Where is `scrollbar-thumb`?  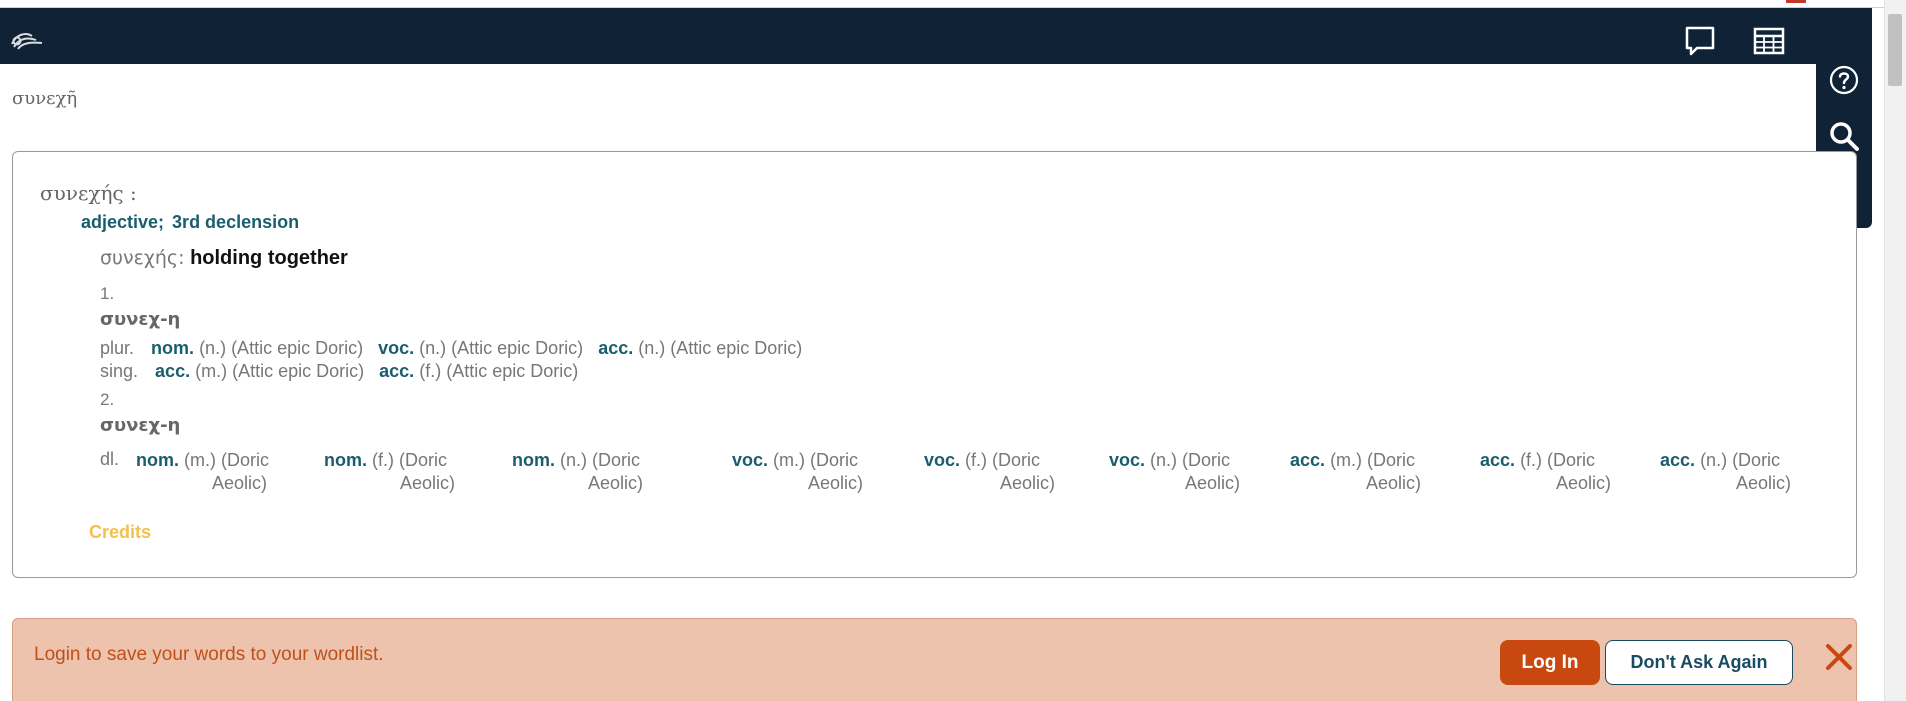
scrollbar-thumb is located at coordinates (1895, 50).